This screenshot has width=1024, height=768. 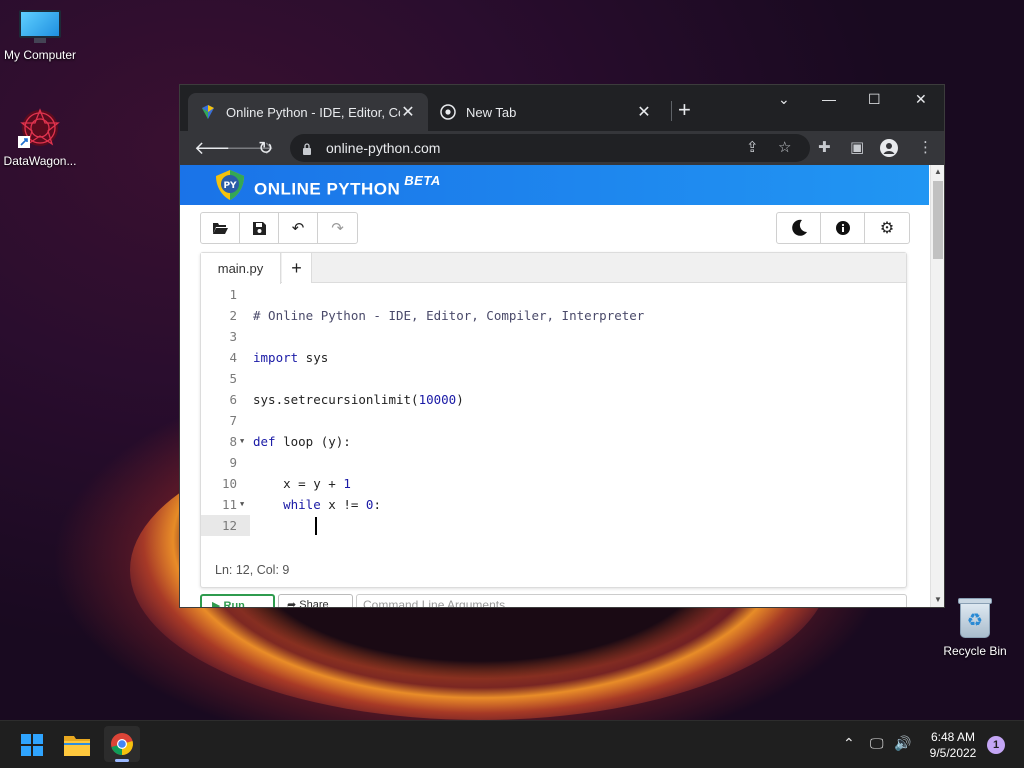 I want to click on line-number: 11, so click(x=229, y=504).